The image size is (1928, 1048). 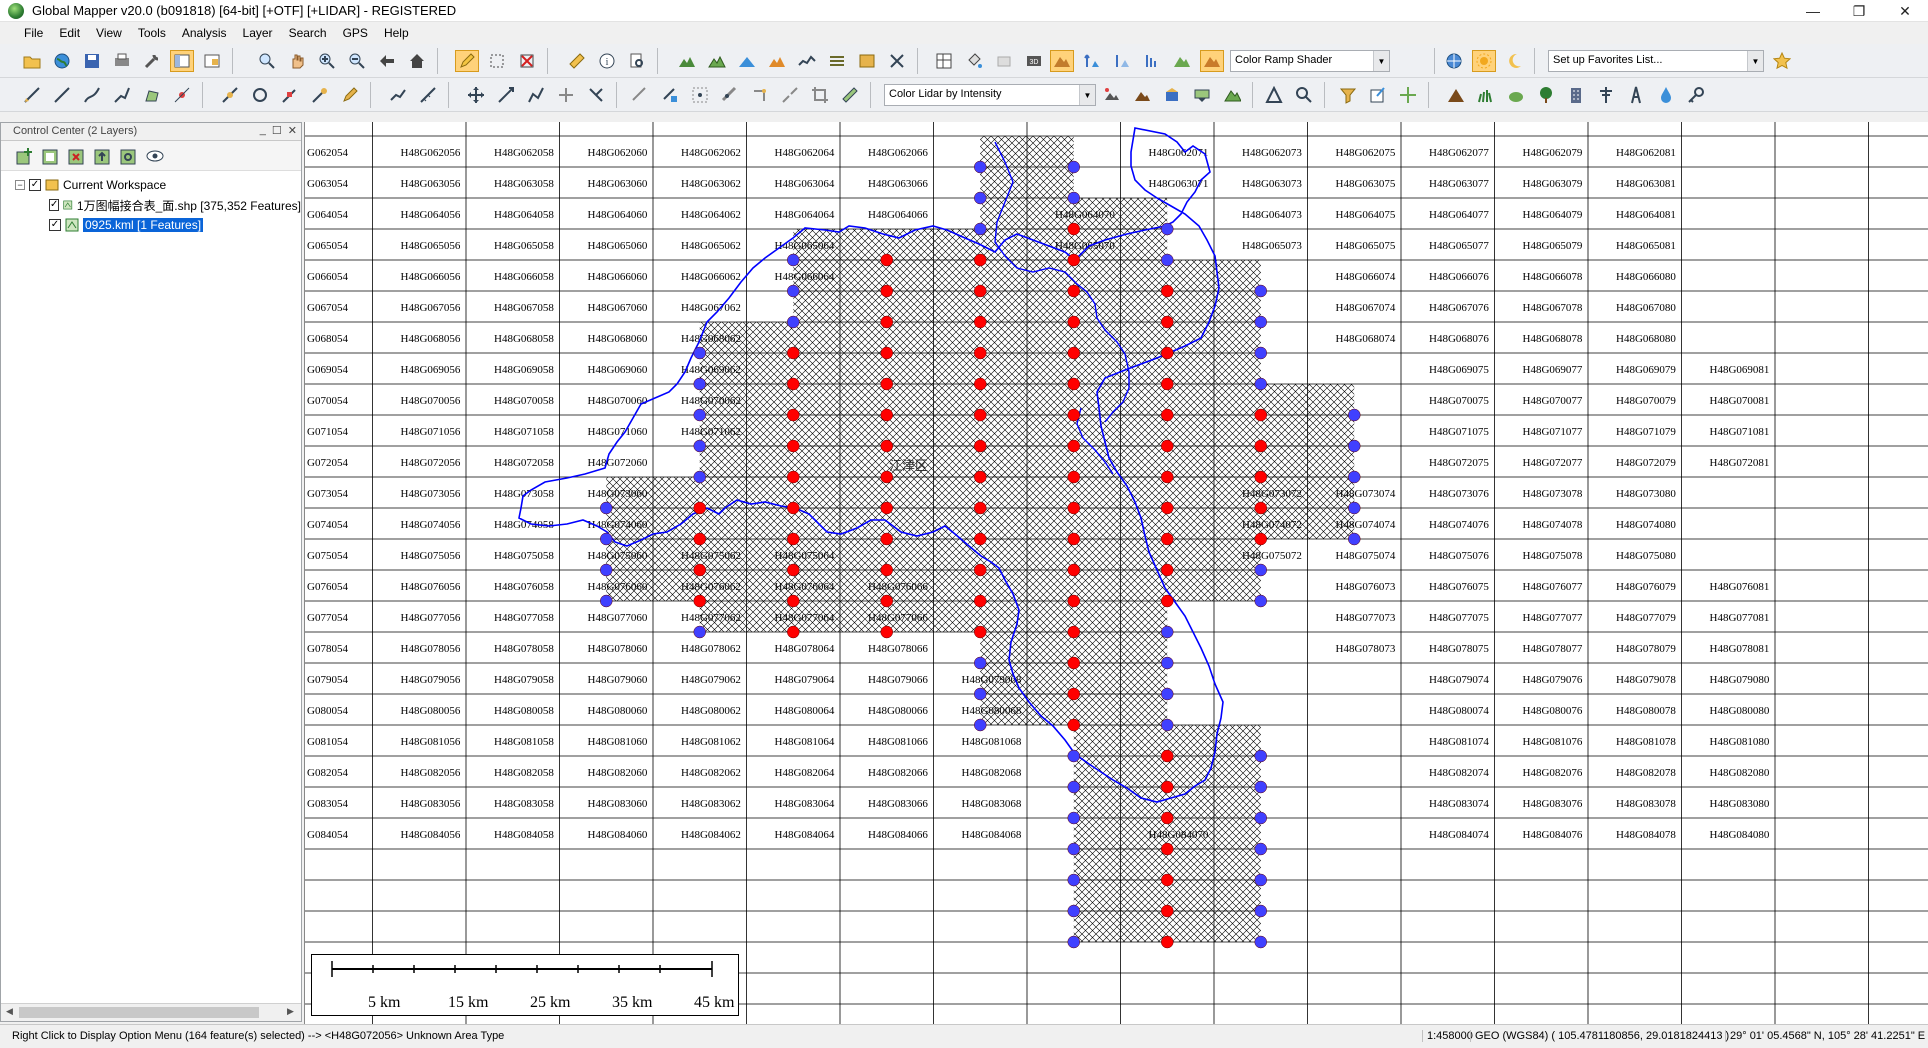 I want to click on water-drop-icon, so click(x=1666, y=95).